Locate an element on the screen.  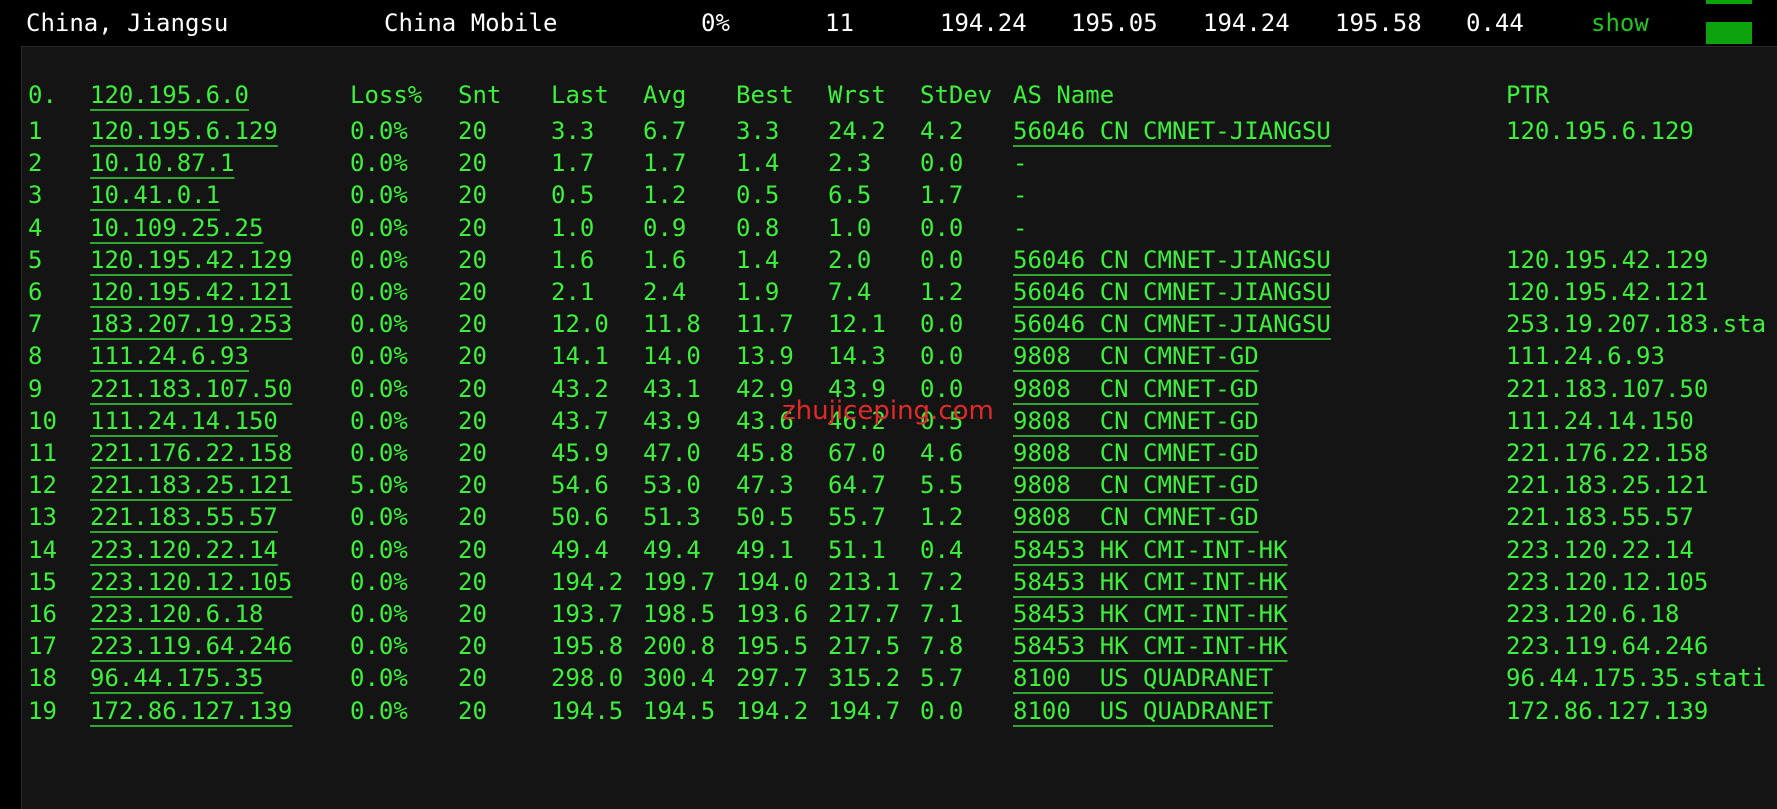
host-link: 120.195.42.129 is located at coordinates (191, 260).